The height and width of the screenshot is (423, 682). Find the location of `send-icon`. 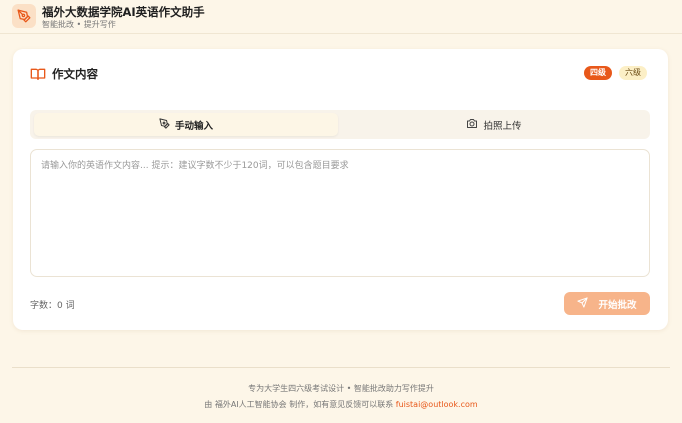

send-icon is located at coordinates (583, 303).